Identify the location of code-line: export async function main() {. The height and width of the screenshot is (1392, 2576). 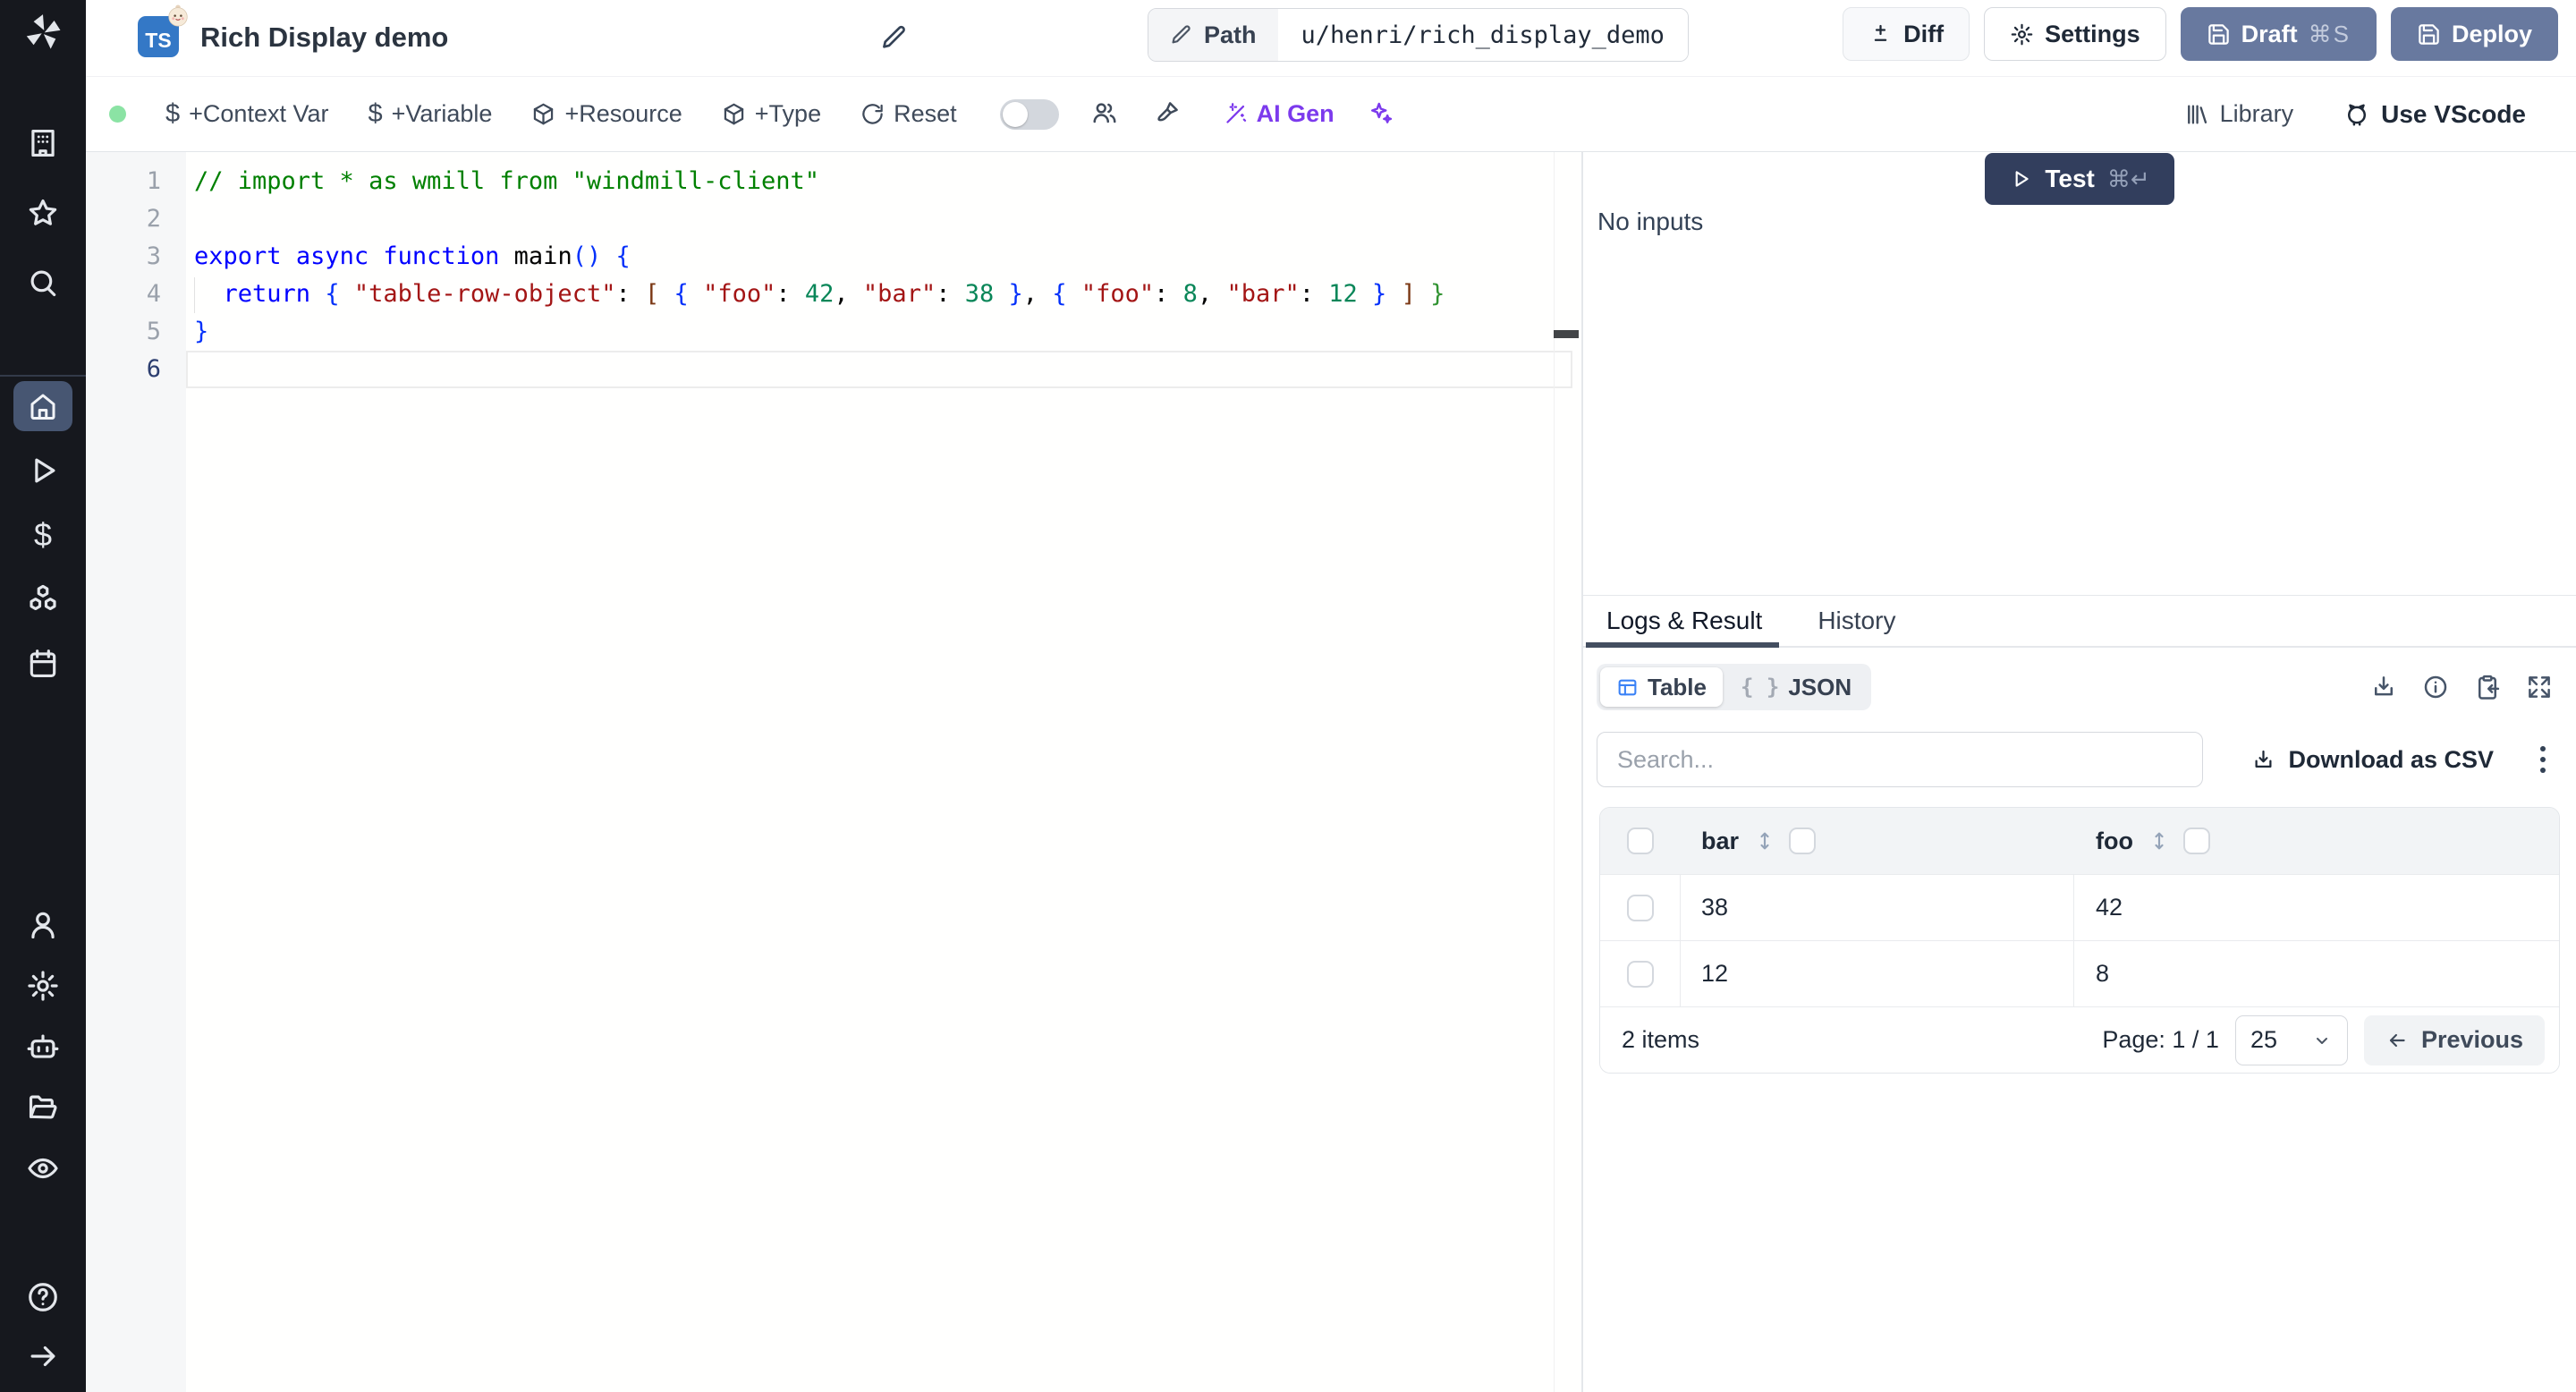
(879, 257).